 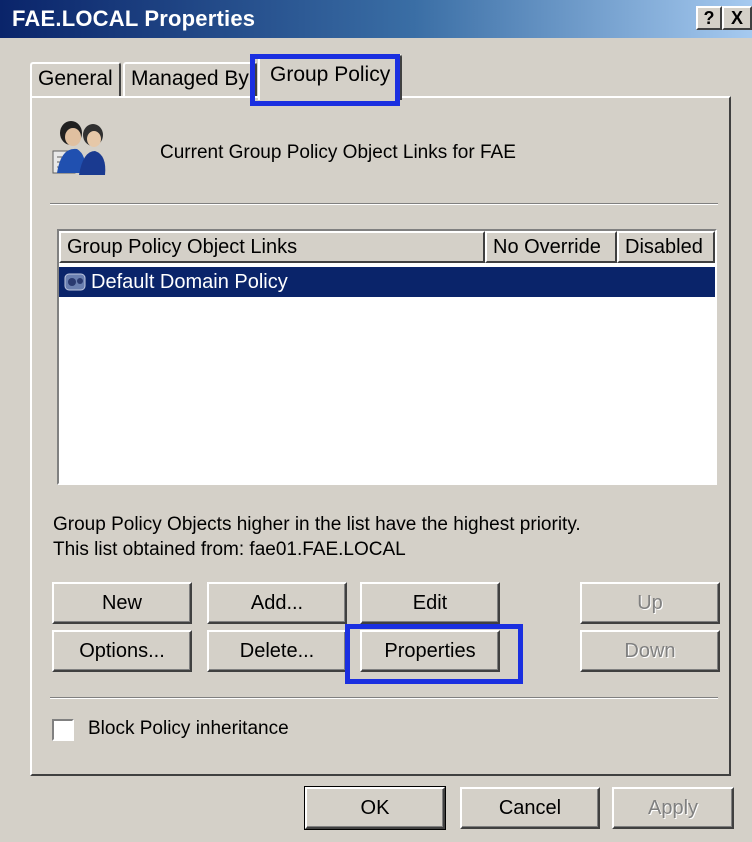 What do you see at coordinates (75, 79) in the screenshot?
I see `tab-general: General` at bounding box center [75, 79].